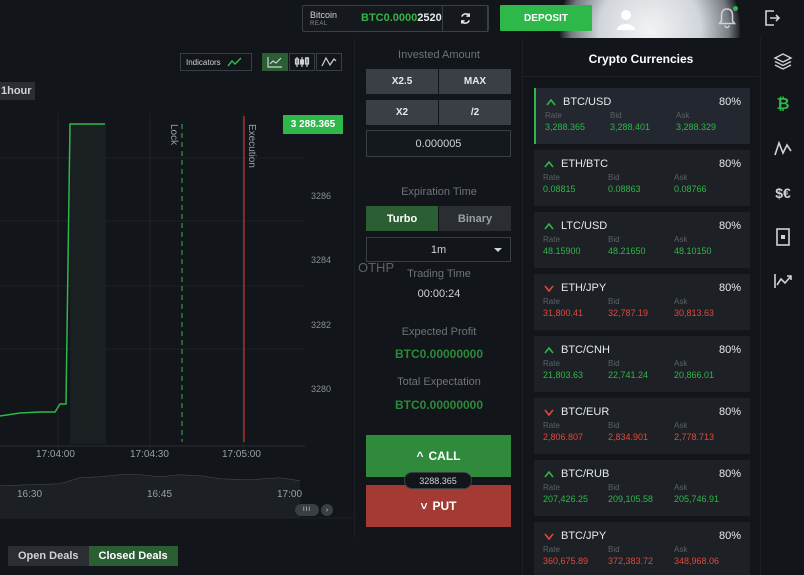  What do you see at coordinates (549, 413) in the screenshot?
I see `arrow-down-icon` at bounding box center [549, 413].